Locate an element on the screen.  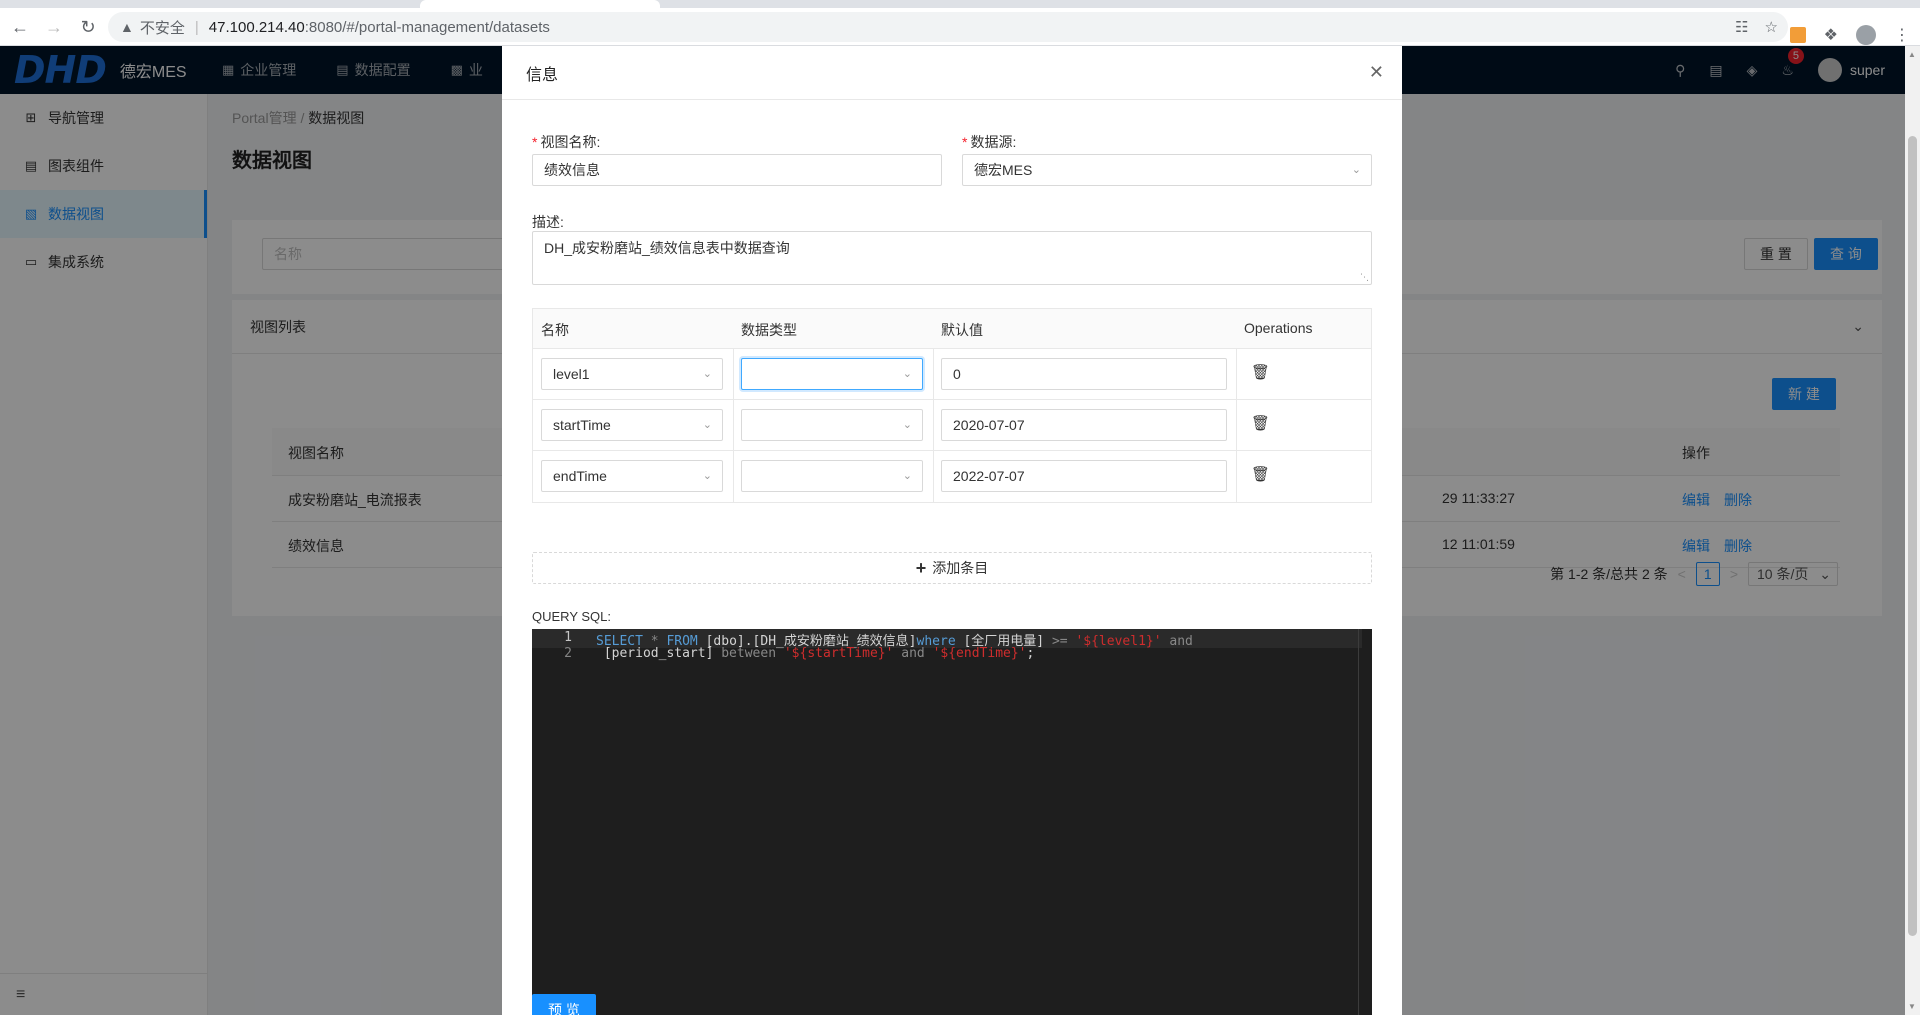
line-number: 2 is located at coordinates (568, 653).